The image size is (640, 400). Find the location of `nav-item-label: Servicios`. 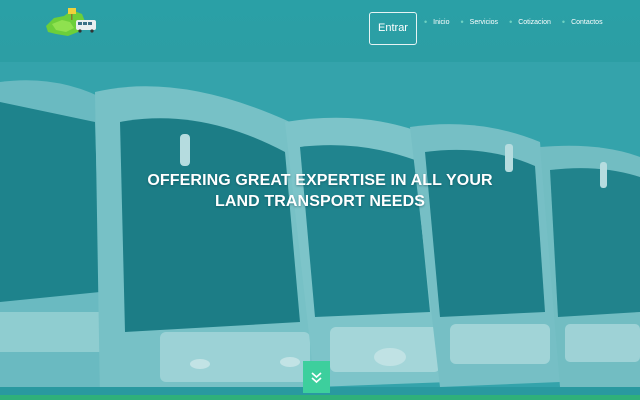

nav-item-label: Servicios is located at coordinates (484, 22).